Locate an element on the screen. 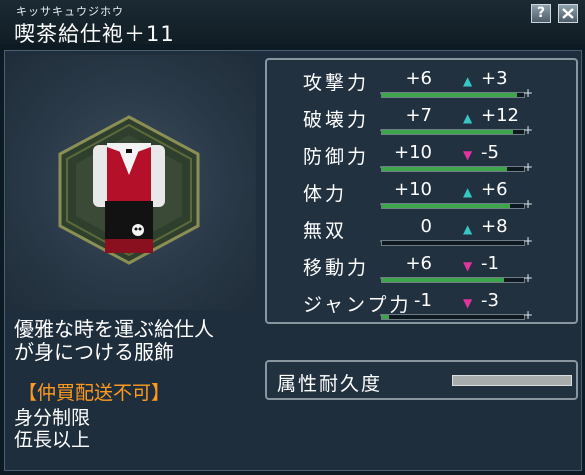  stat-row: 防御力 +10 ▼ -5 − + is located at coordinates (423, 161).